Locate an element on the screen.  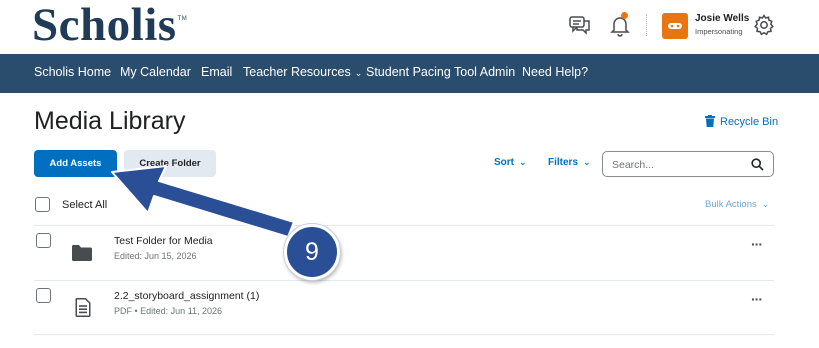
scholis-logo: ScholisTM is located at coordinates (110, 26).